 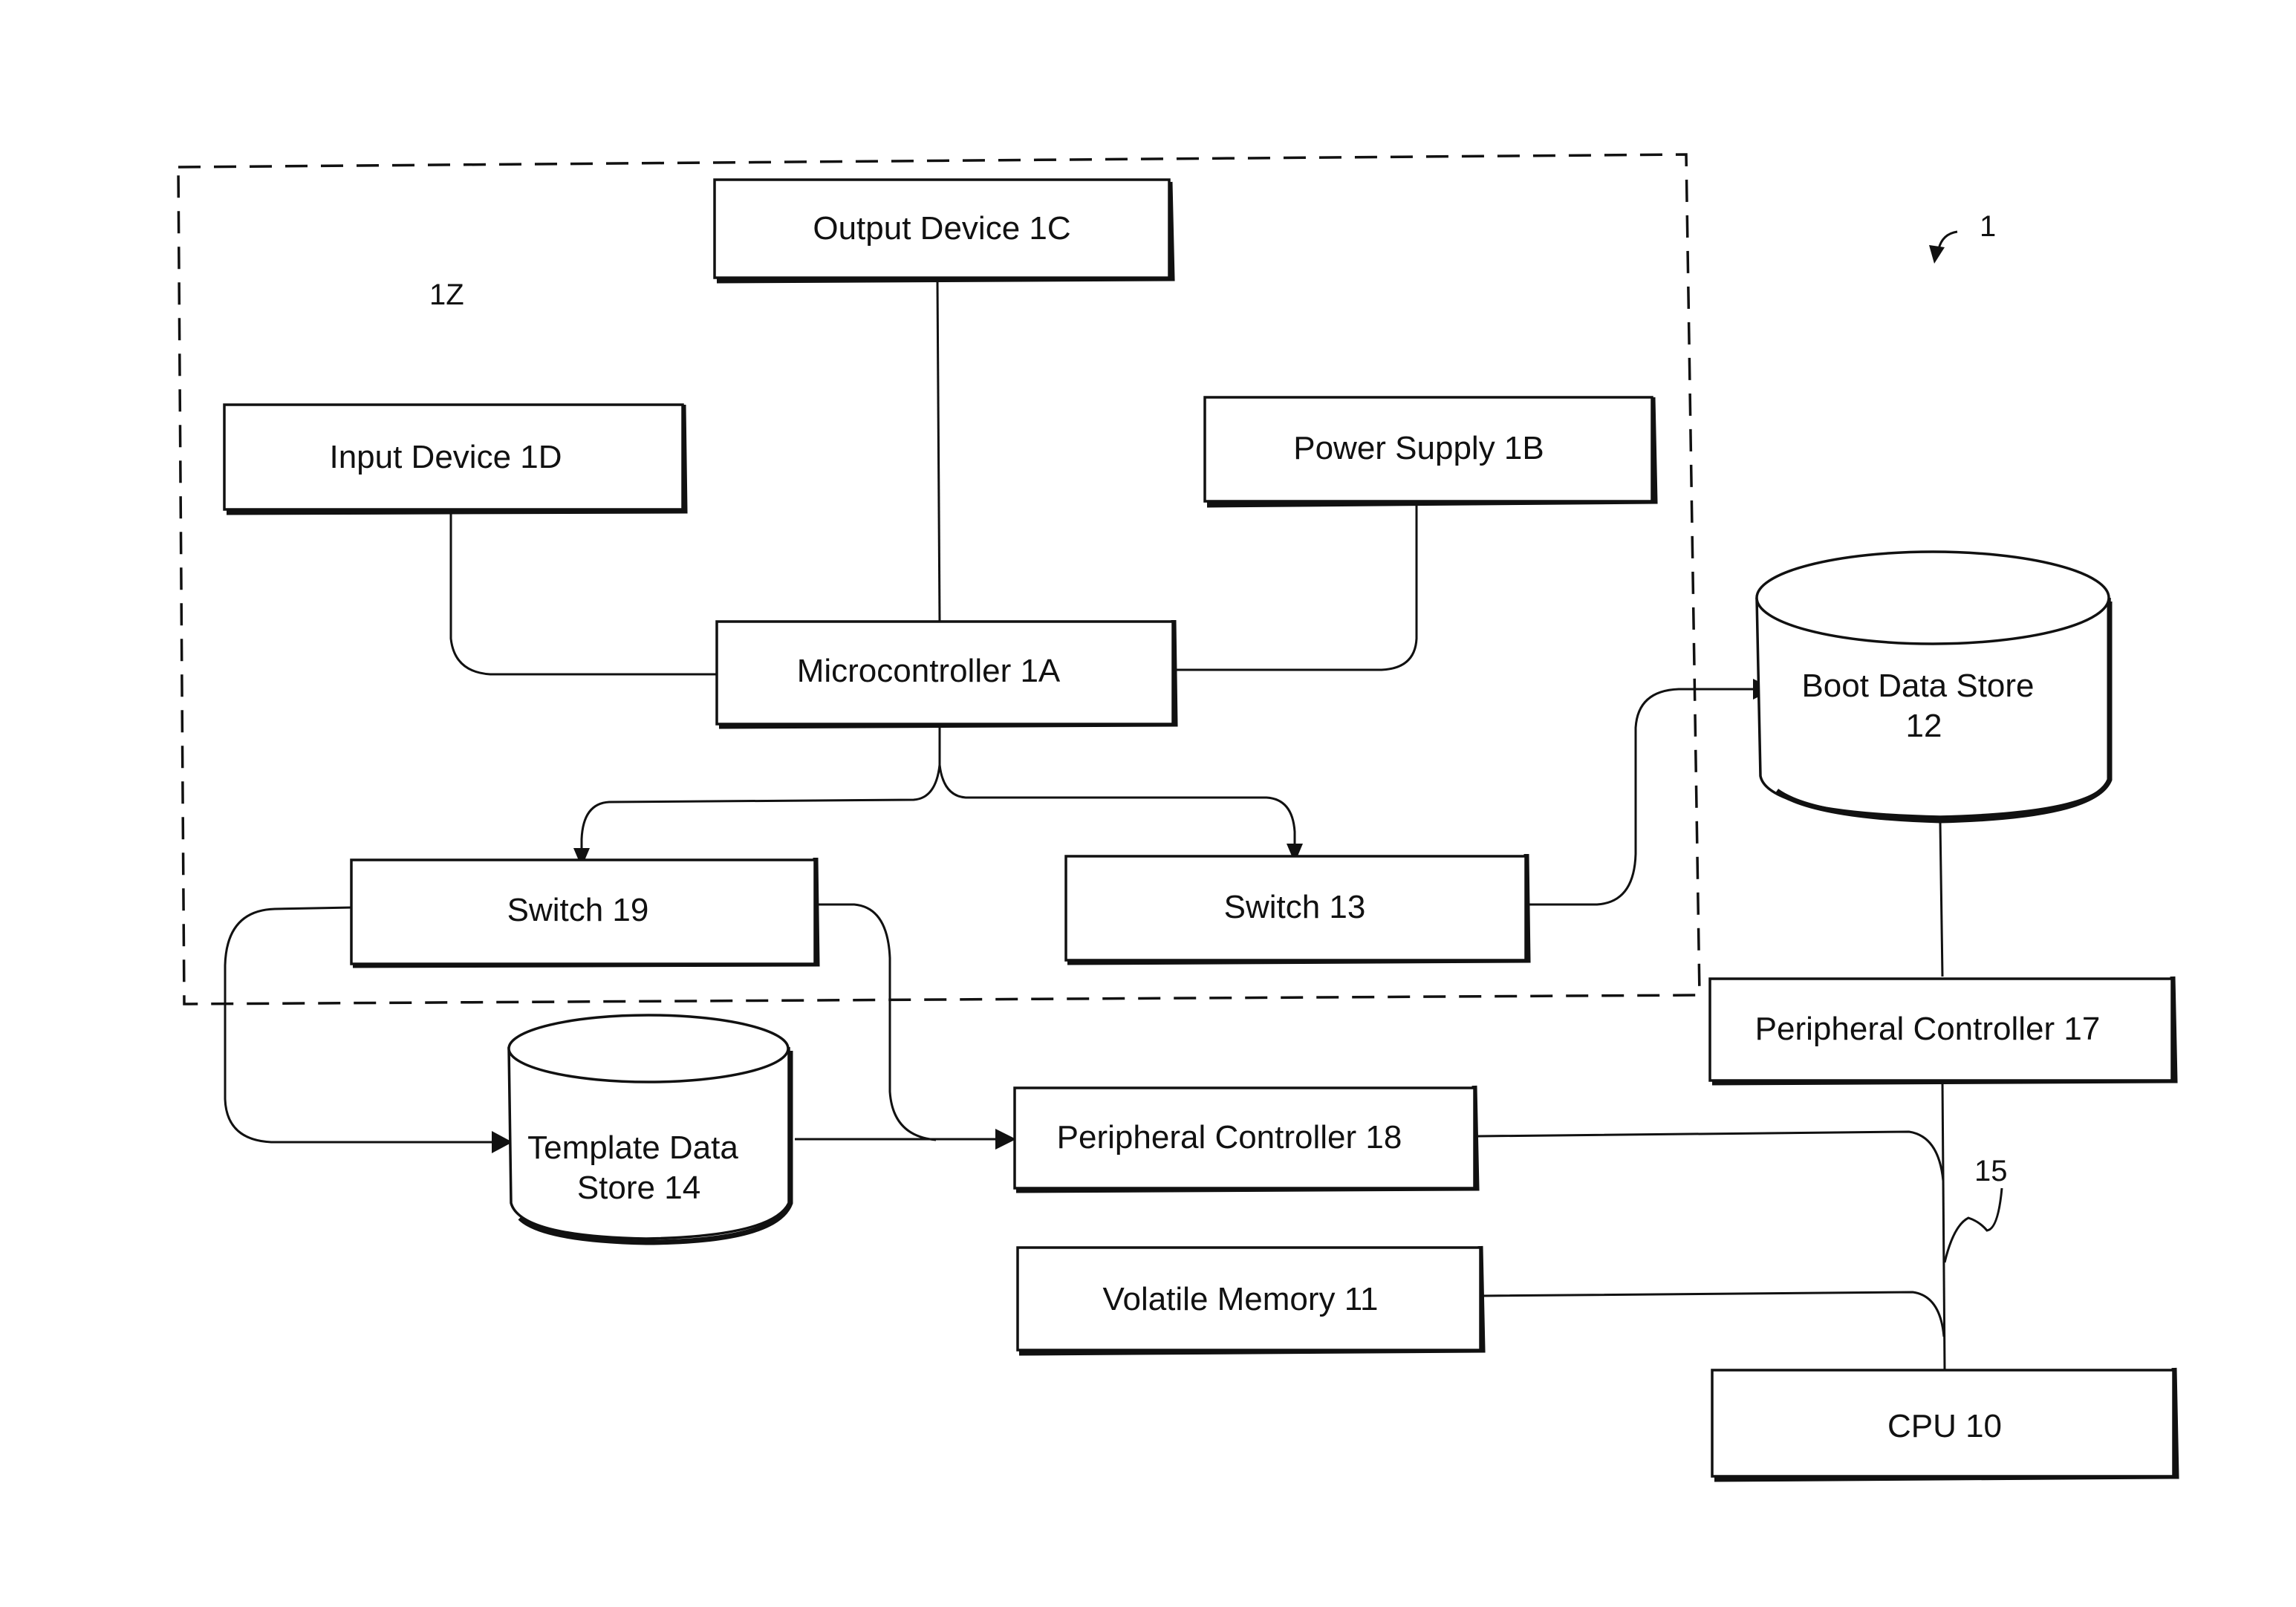 I want to click on cpu-label: CPU 10, so click(x=1944, y=1426).